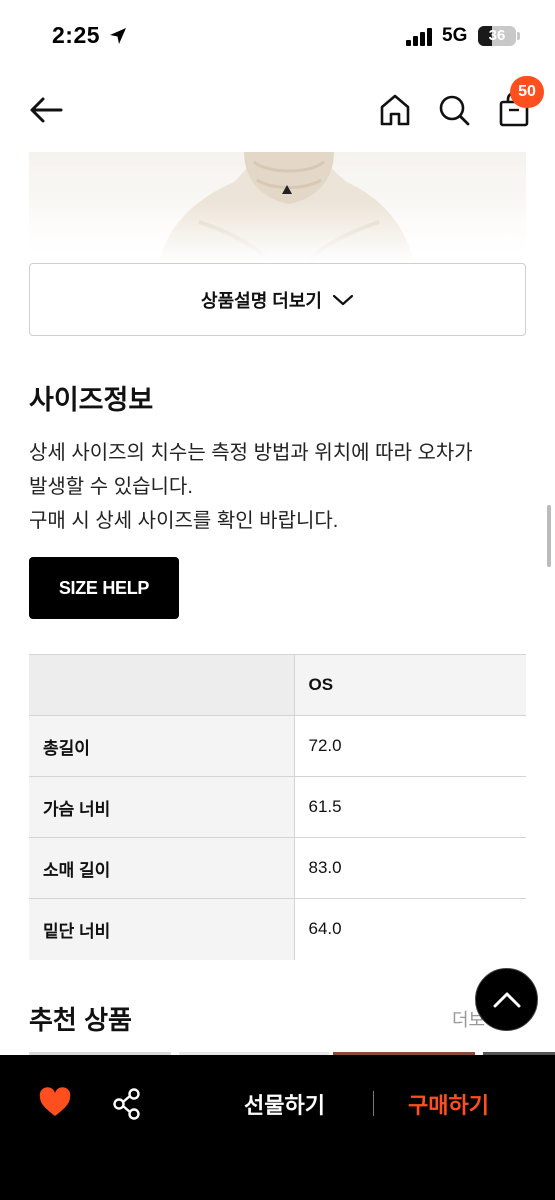  I want to click on recommended-title: 추천 상품, so click(80, 1020).